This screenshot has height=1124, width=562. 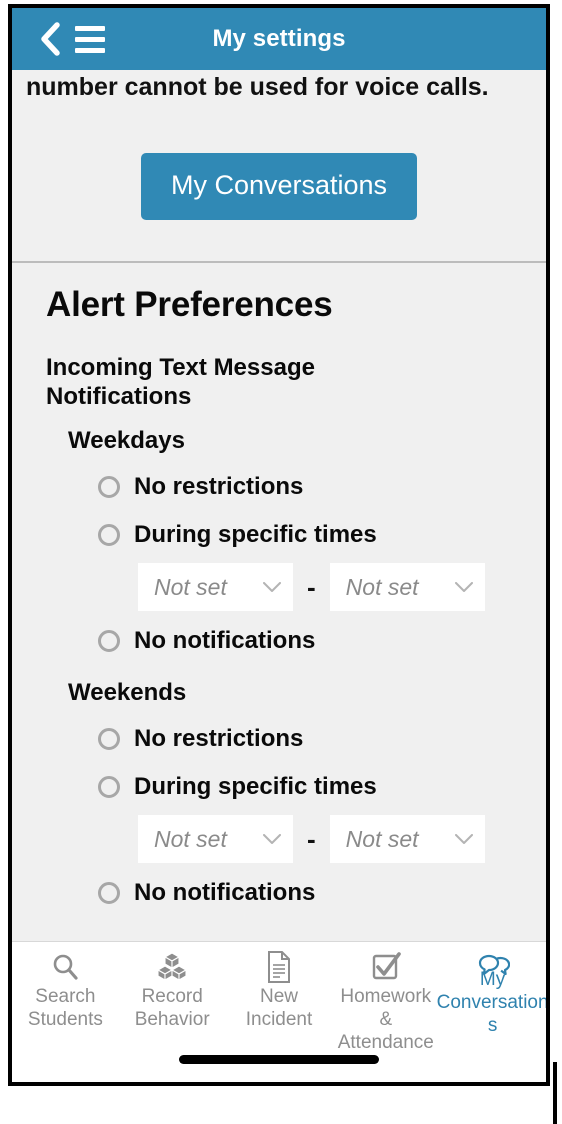 I want to click on magnifier-icon, so click(x=65, y=967).